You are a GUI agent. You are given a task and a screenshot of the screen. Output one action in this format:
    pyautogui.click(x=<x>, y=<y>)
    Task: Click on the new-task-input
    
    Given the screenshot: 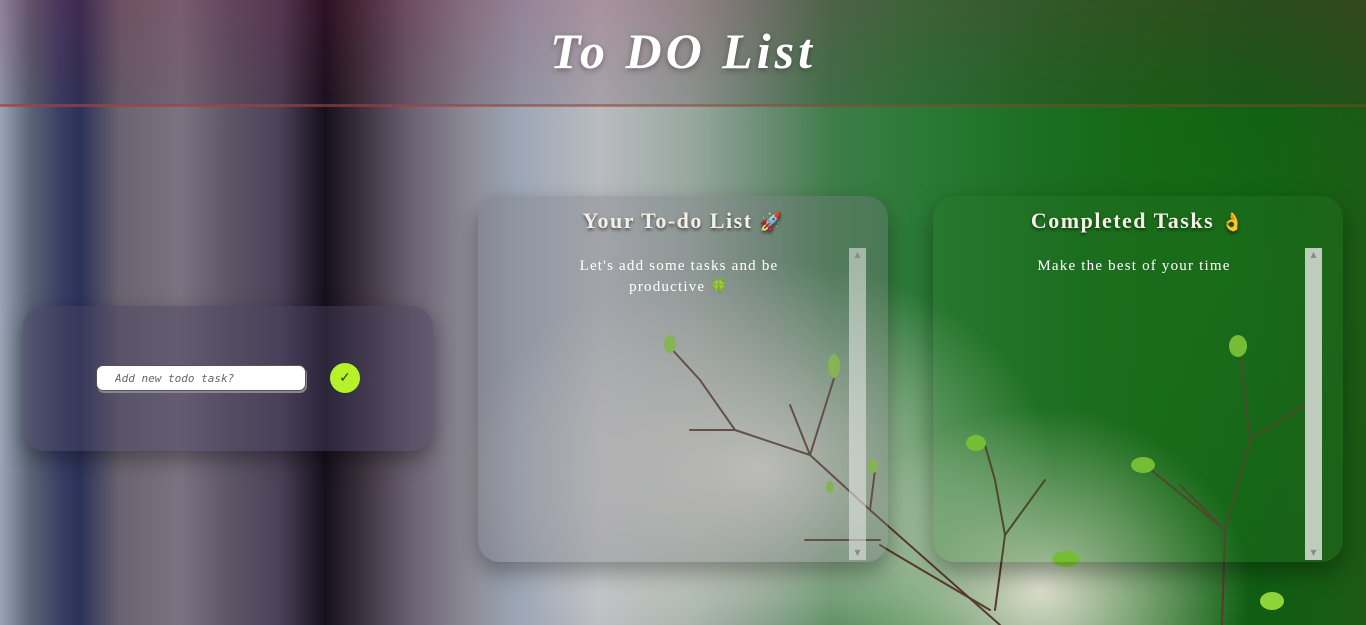 What is the action you would take?
    pyautogui.click(x=201, y=378)
    